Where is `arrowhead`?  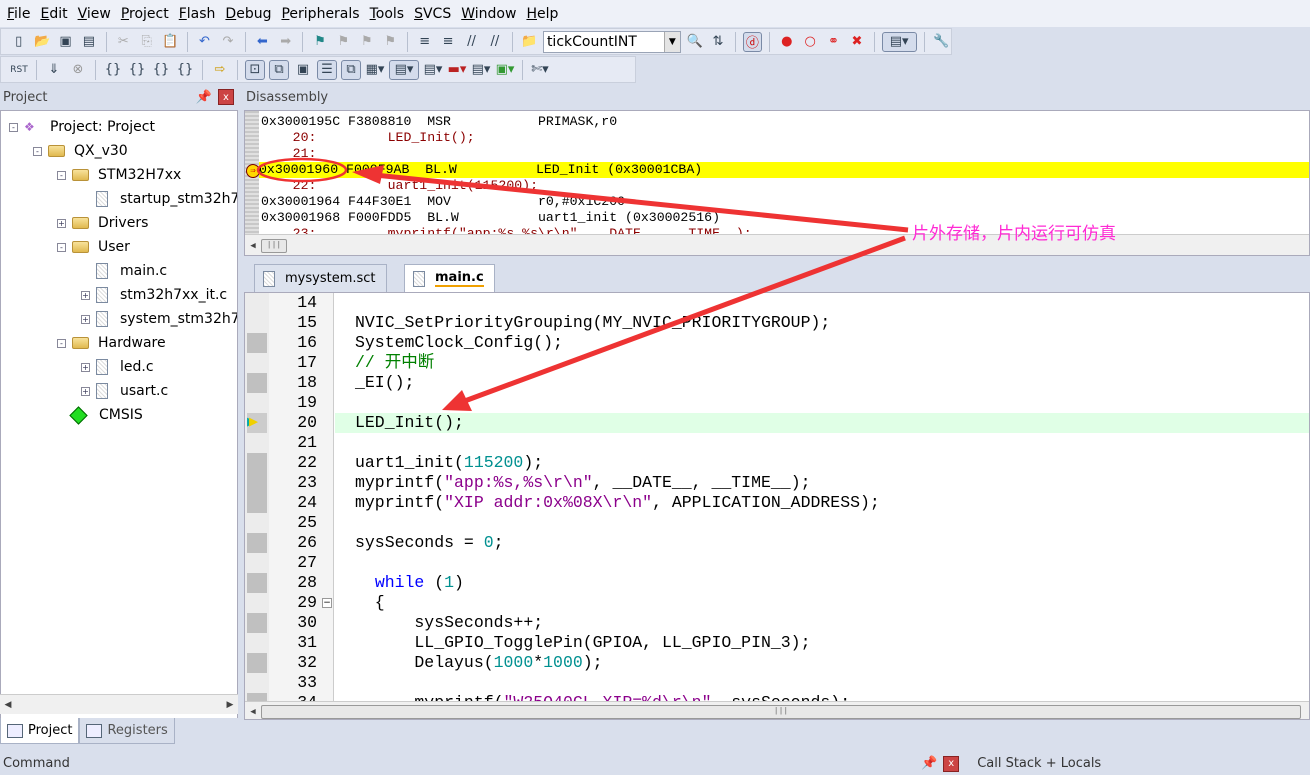 arrowhead is located at coordinates (368, 174).